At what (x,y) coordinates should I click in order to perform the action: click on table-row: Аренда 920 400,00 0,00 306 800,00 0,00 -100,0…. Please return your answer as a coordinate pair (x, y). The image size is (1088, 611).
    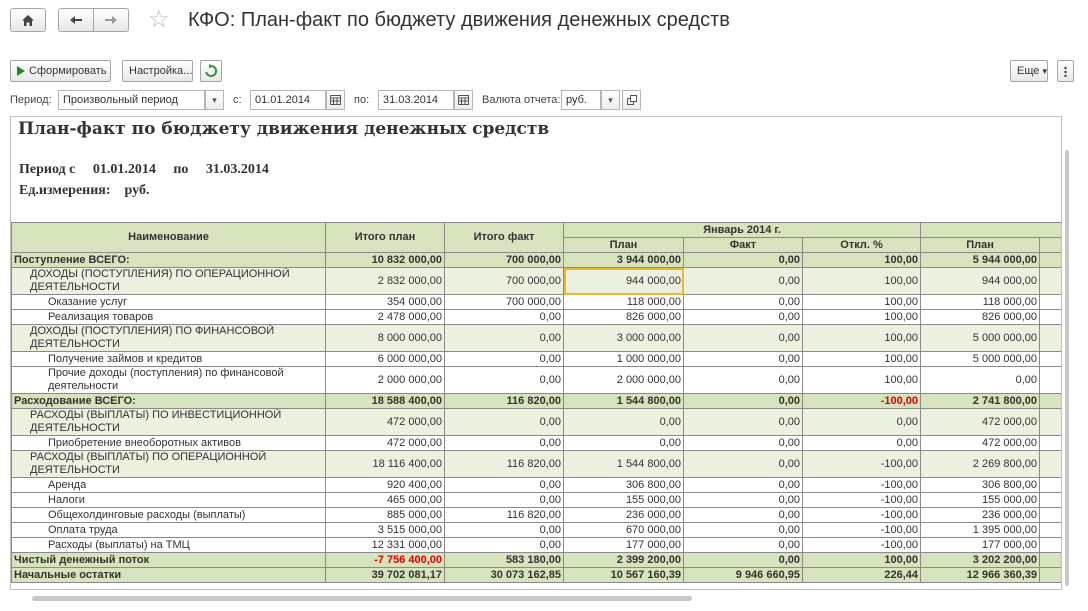
    Looking at the image, I should click on (536, 485).